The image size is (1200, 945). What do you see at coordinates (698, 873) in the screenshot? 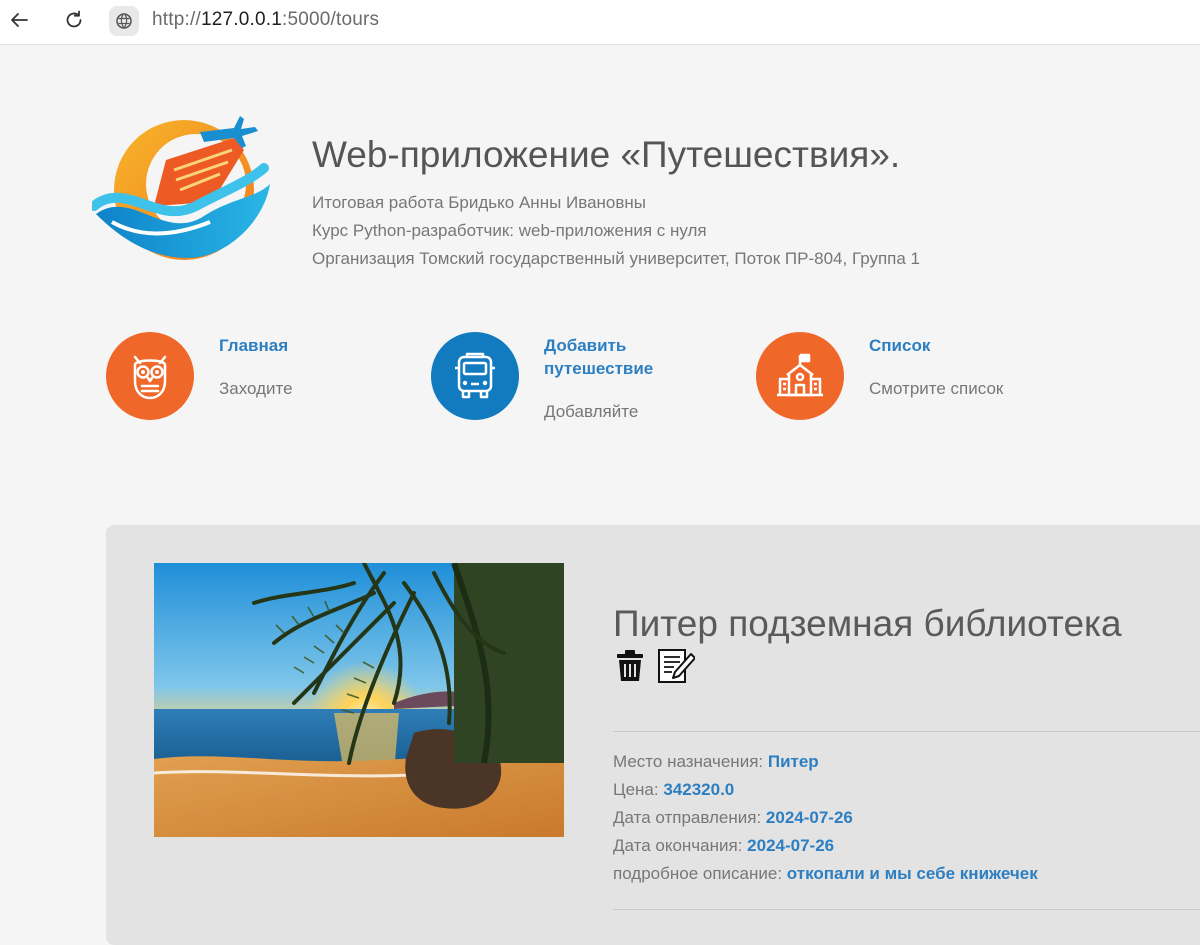
I see `description-label: подробное описание:` at bounding box center [698, 873].